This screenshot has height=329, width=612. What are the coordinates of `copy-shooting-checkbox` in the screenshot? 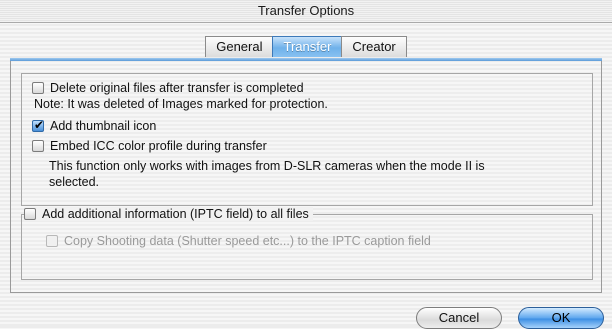 It's located at (52, 241).